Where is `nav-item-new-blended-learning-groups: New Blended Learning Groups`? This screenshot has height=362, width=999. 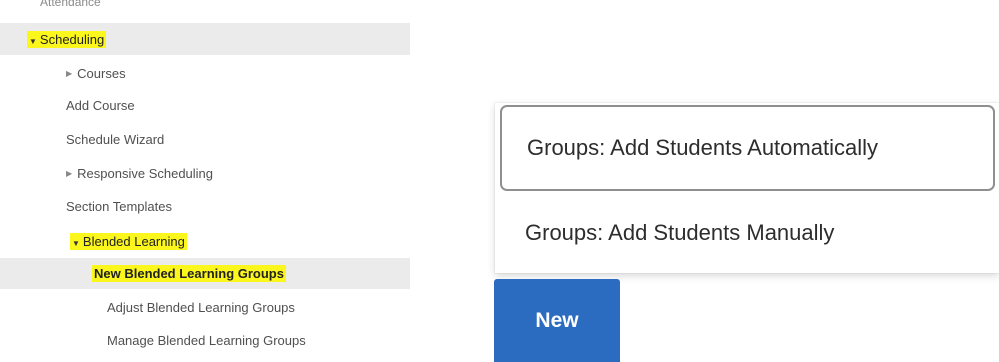
nav-item-new-blended-learning-groups: New Blended Learning Groups is located at coordinates (205, 273).